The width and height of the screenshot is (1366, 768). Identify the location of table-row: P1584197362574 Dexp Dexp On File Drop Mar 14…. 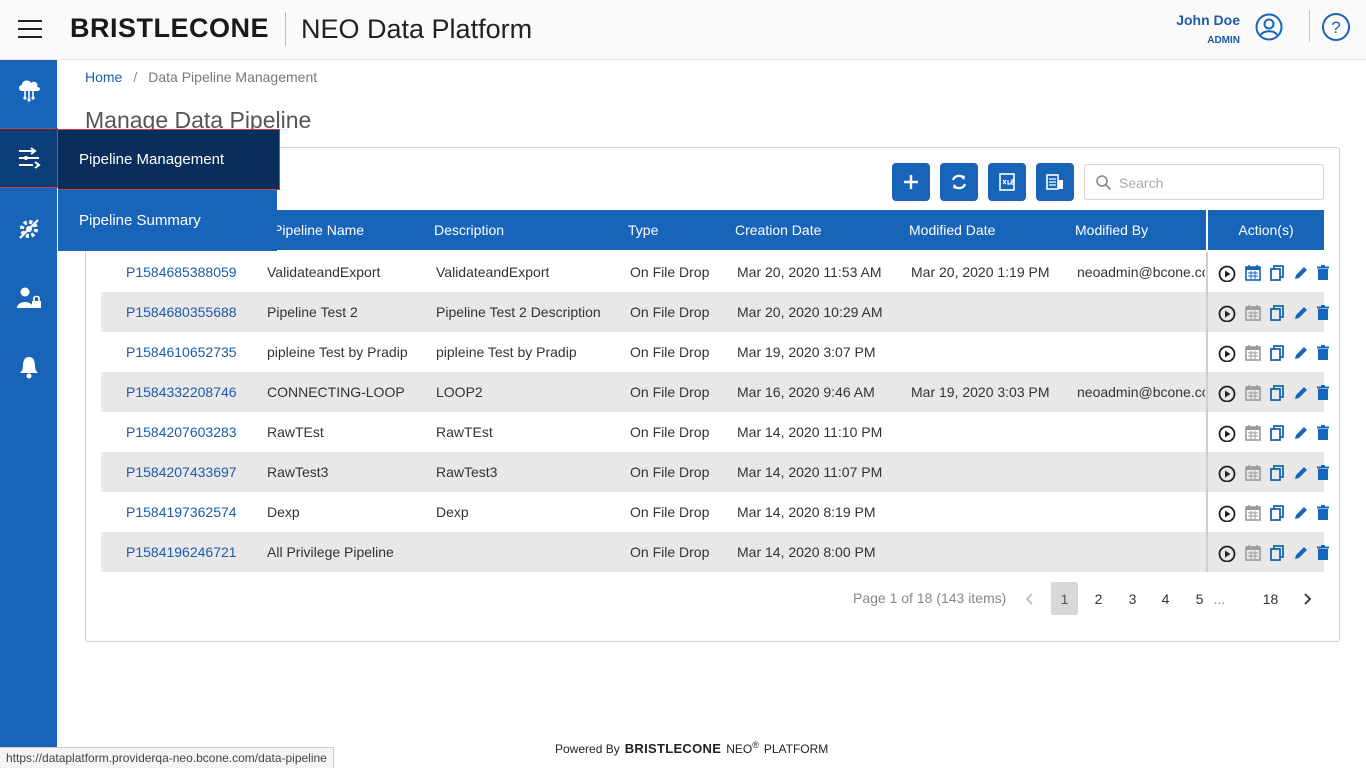
(715, 512).